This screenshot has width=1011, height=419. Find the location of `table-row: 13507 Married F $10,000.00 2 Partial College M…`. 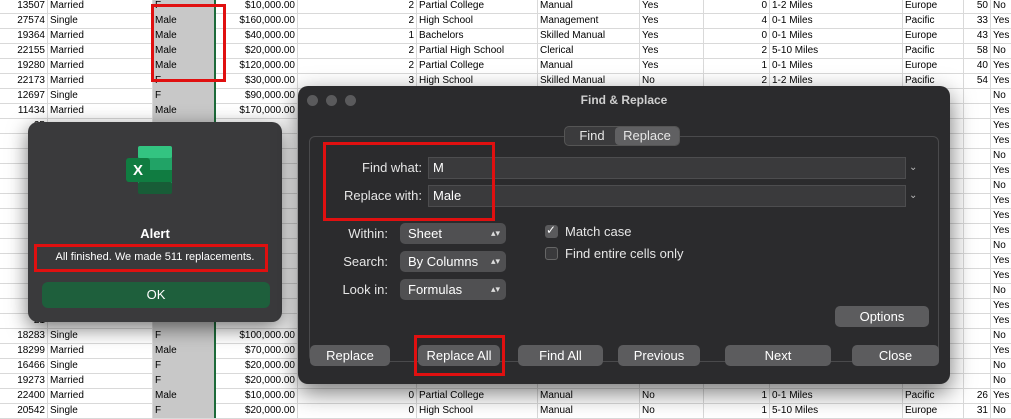

table-row: 13507 Married F $10,000.00 2 Partial College M… is located at coordinates (505, 7).